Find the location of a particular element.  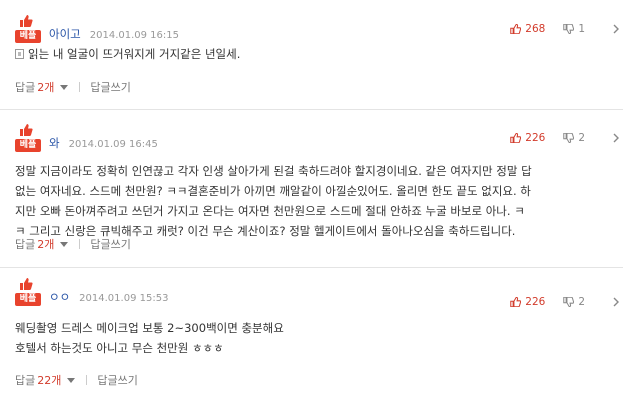

reply-toggle: 답글 22개 is located at coordinates (45, 380).